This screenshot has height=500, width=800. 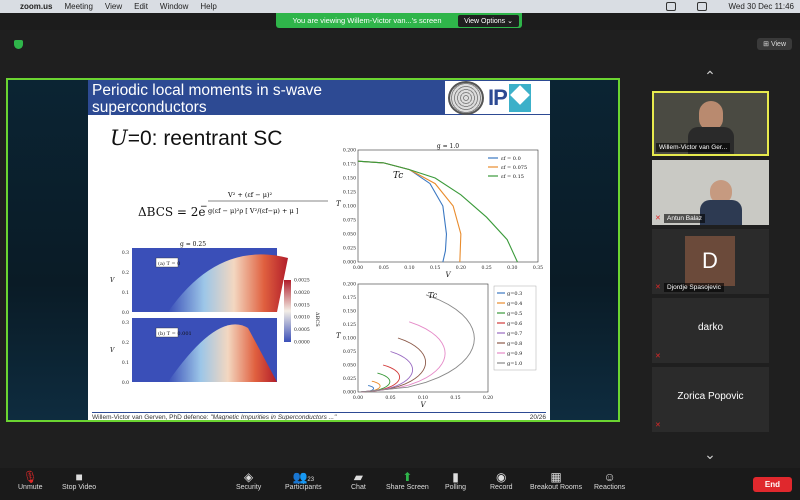 I want to click on slide-heading: U=0: reentrant SC, so click(x=196, y=138).